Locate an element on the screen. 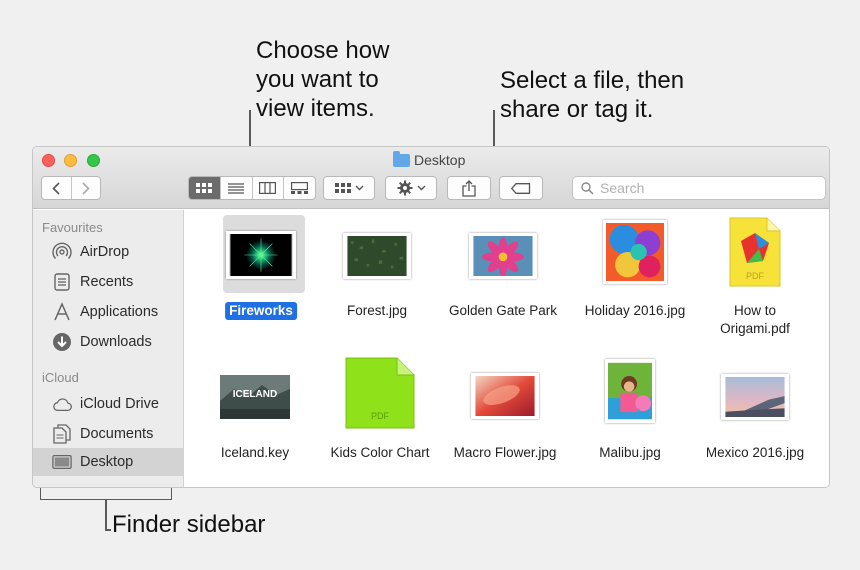 This screenshot has height=570, width=860. search-placeholder: Search is located at coordinates (622, 188).